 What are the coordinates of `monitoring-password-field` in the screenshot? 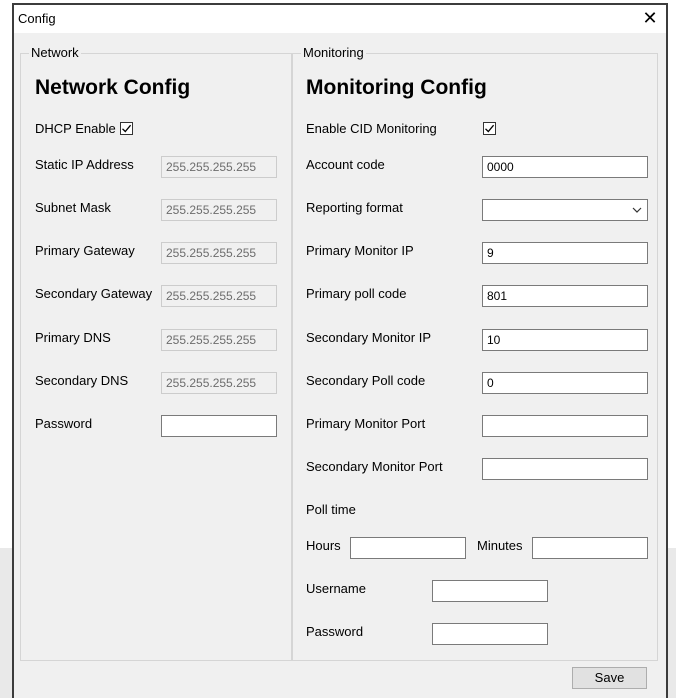 It's located at (490, 634).